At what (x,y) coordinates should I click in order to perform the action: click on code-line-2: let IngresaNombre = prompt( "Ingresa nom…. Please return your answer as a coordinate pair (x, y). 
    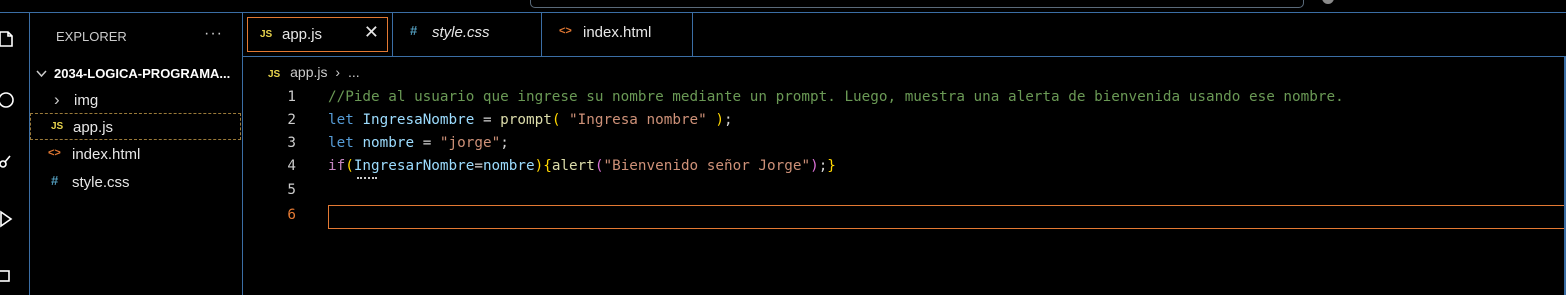
    Looking at the image, I should click on (530, 120).